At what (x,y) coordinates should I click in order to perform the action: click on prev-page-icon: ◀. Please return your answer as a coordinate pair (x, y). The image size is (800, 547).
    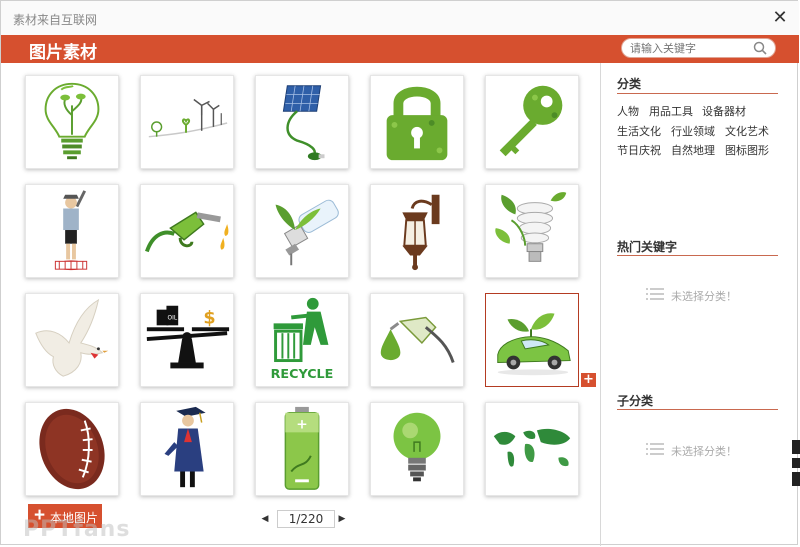
    Looking at the image, I should click on (265, 519).